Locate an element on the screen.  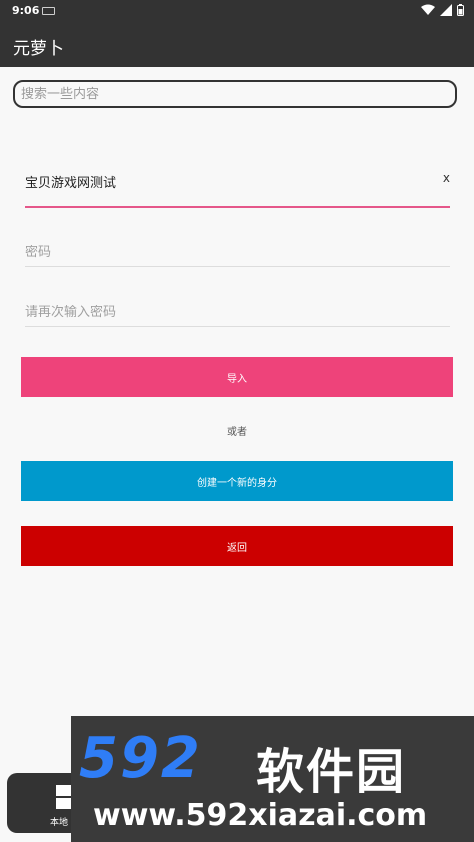
signal-icon is located at coordinates (446, 10).